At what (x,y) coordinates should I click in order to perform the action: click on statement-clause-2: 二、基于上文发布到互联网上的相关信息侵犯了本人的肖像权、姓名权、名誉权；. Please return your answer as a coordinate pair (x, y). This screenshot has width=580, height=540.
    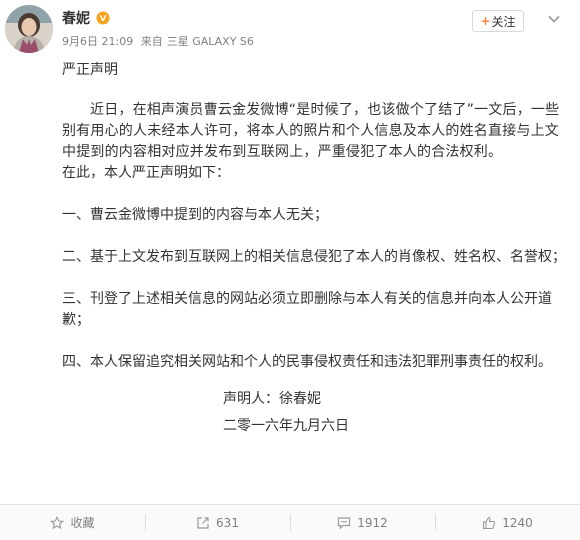
    Looking at the image, I should click on (314, 257).